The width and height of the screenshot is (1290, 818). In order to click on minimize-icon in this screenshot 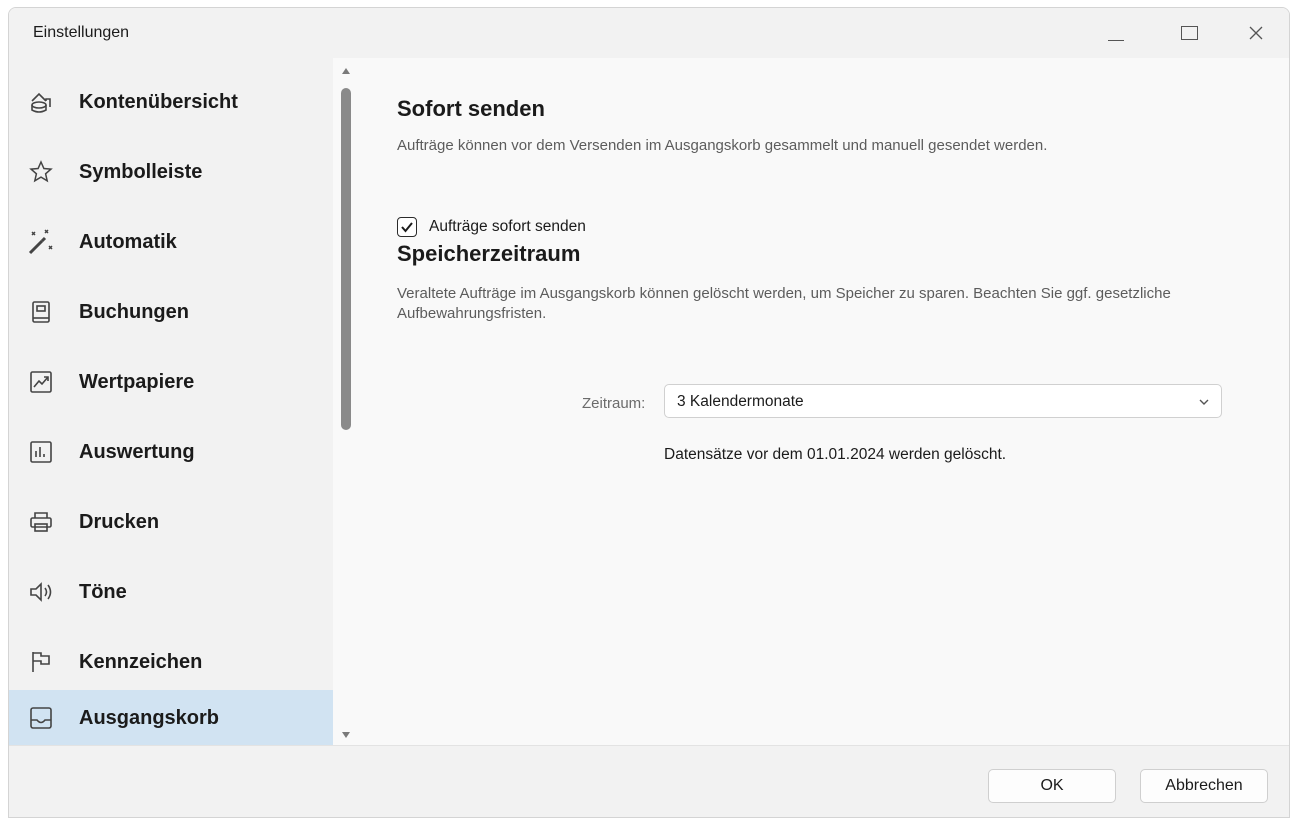, I will do `click(1116, 33)`.